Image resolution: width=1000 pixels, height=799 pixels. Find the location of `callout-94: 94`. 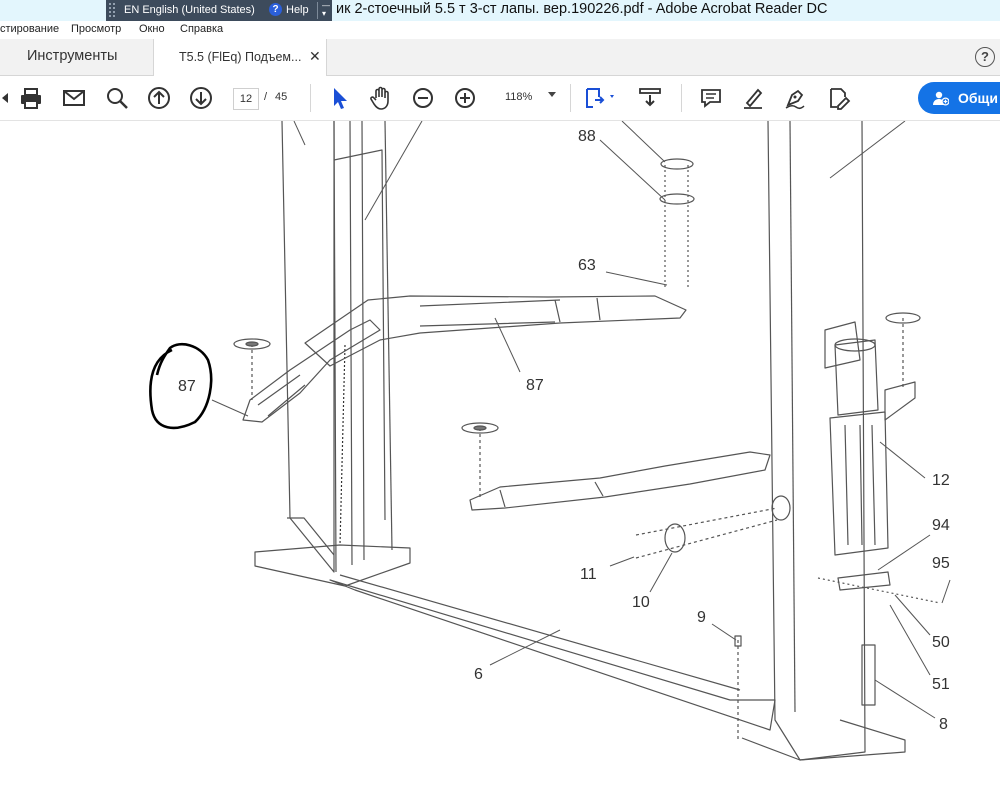

callout-94: 94 is located at coordinates (941, 525).